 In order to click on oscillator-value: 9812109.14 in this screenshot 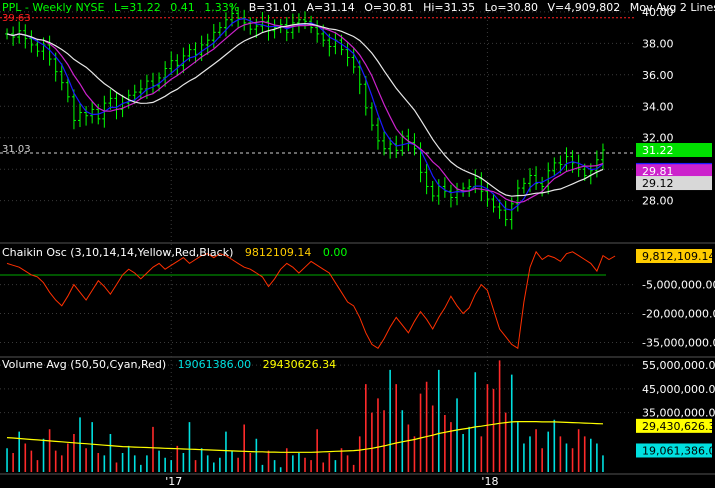, I will do `click(278, 252)`.